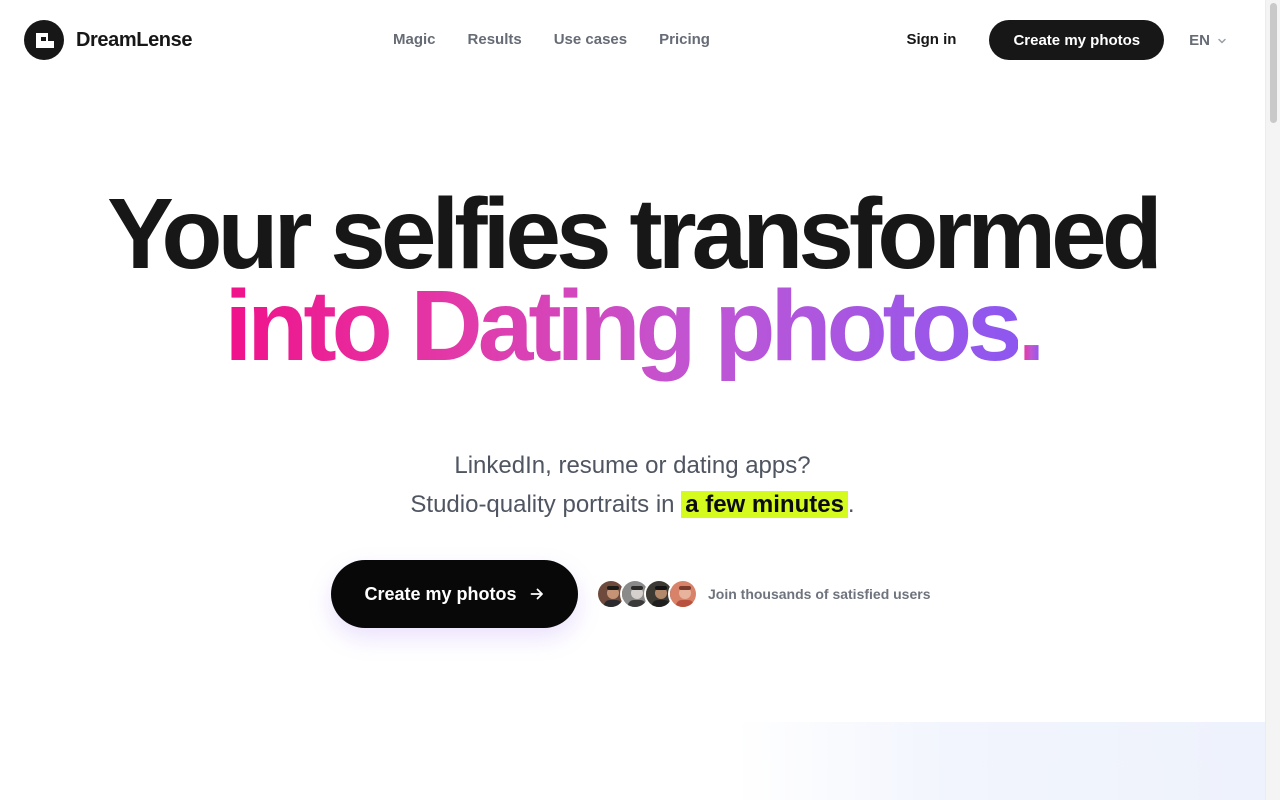 Image resolution: width=1280 pixels, height=800 pixels. I want to click on hero-title-line1: Your selfies transformed, so click(635, 234).